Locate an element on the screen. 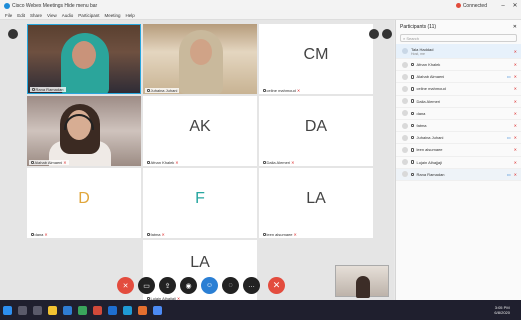  powerpoint-icon is located at coordinates (142, 310).